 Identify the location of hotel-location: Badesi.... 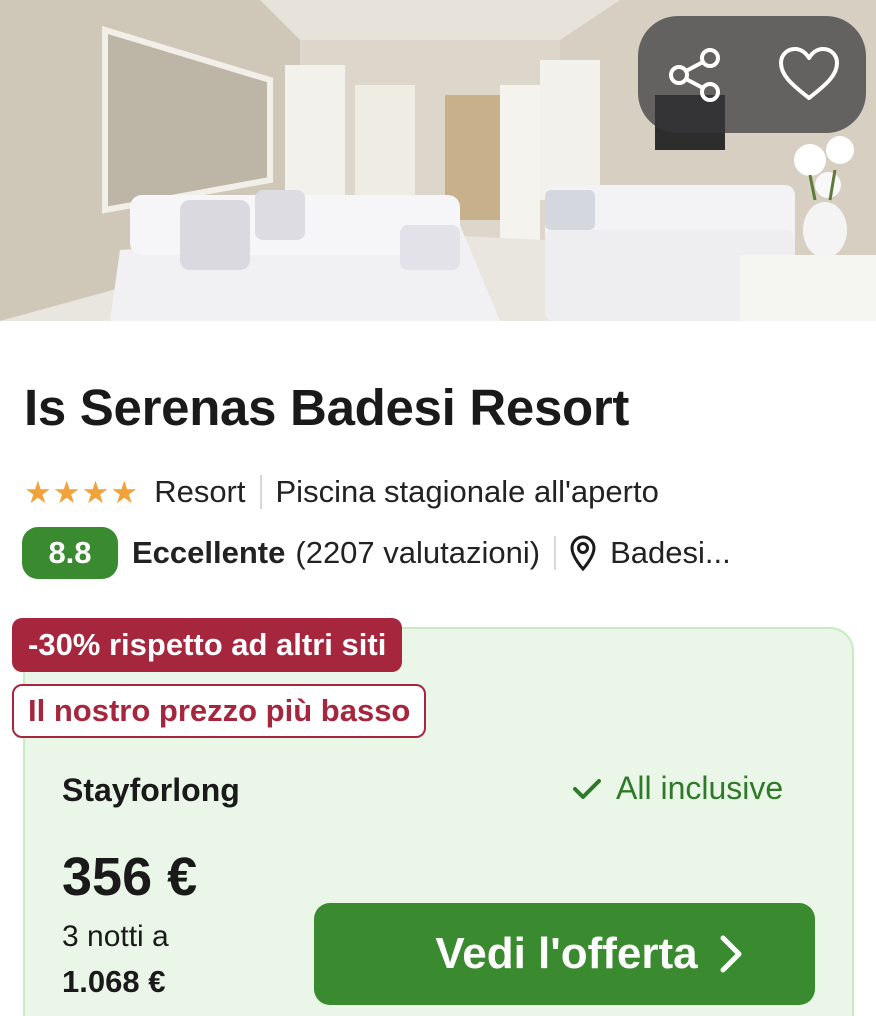
(670, 553).